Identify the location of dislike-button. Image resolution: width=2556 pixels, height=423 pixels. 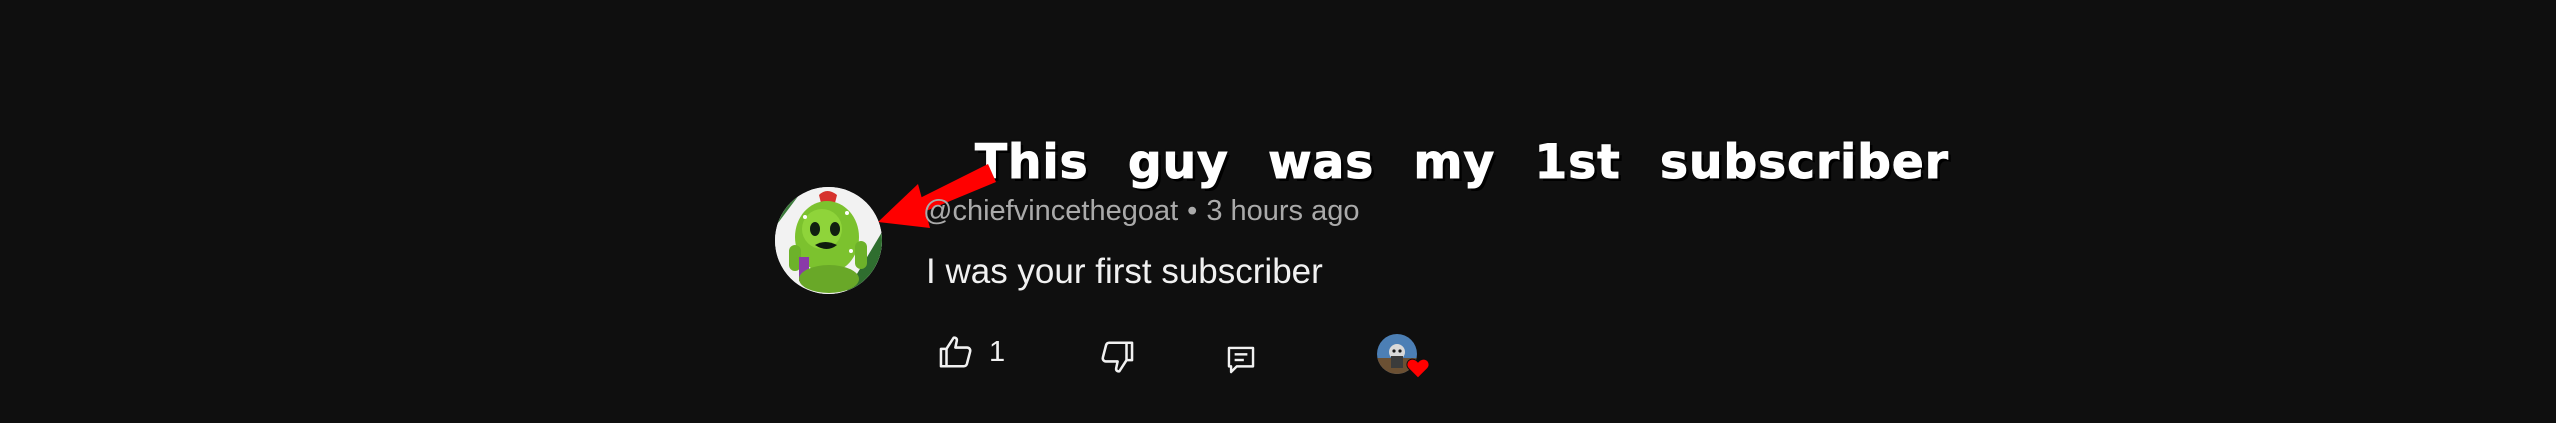
(1117, 357).